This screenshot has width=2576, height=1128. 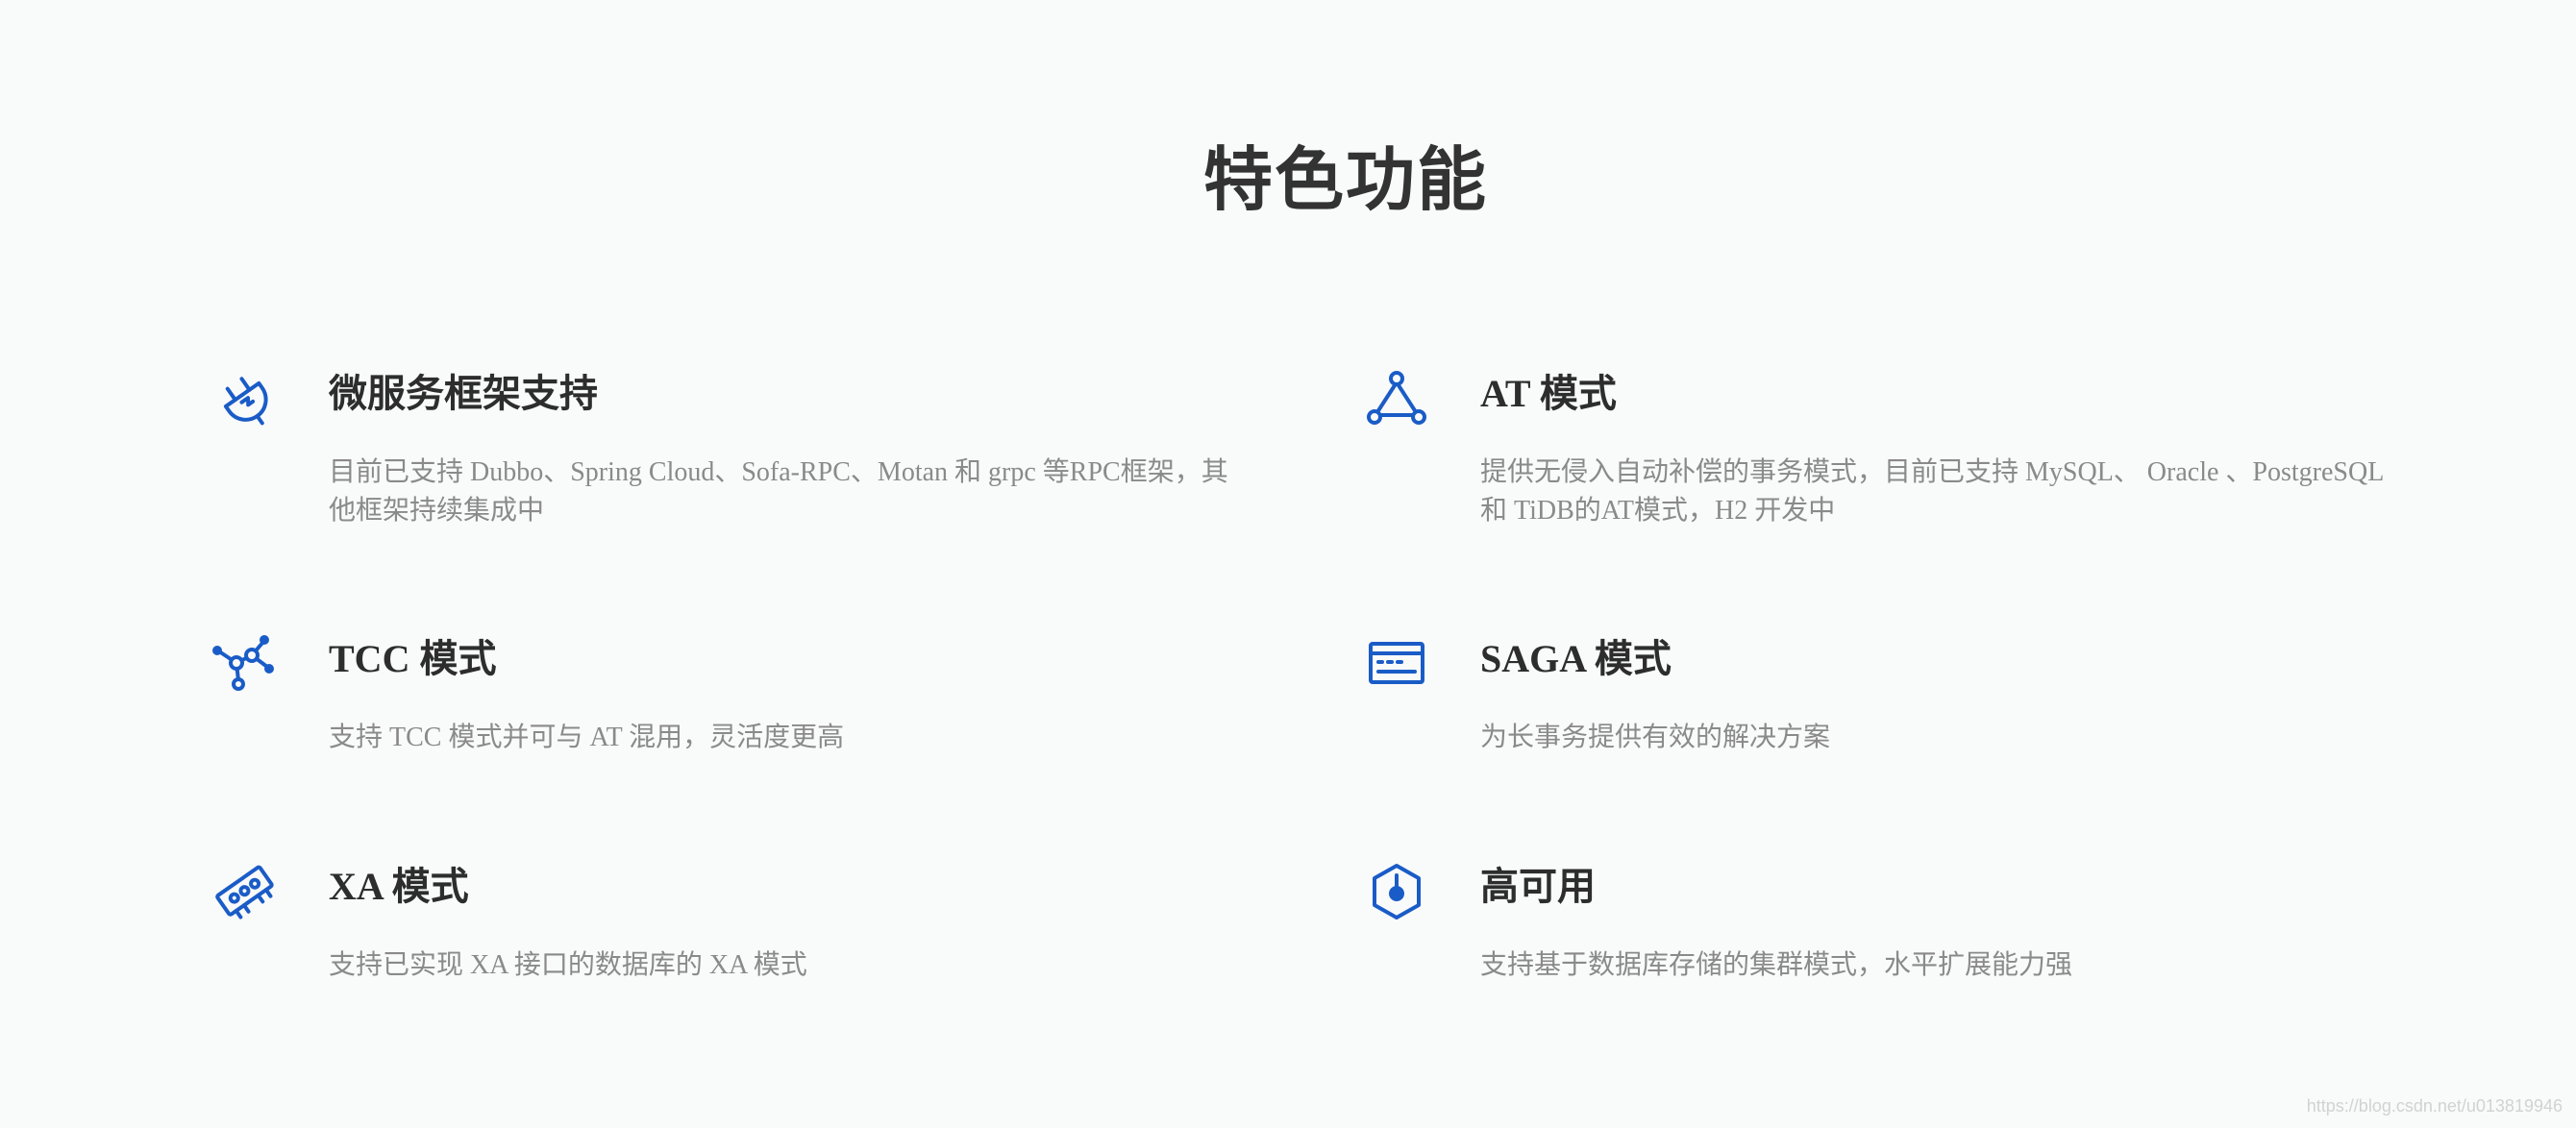 What do you see at coordinates (399, 886) in the screenshot?
I see `feature-title: XA 模式` at bounding box center [399, 886].